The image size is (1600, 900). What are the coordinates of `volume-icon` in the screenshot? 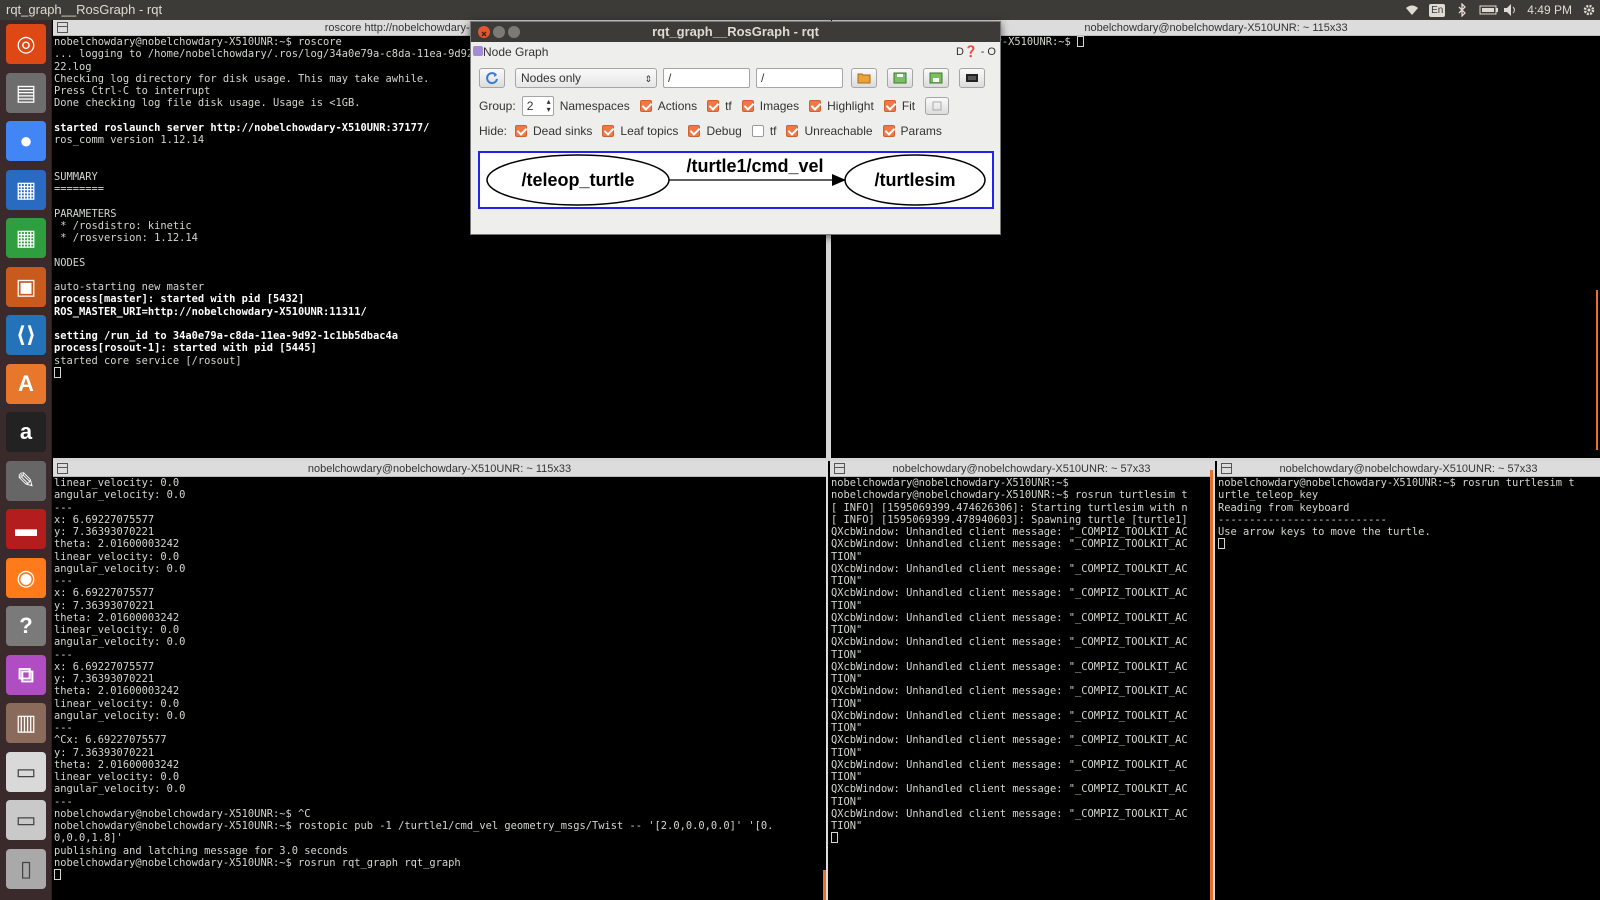 It's located at (1510, 10).